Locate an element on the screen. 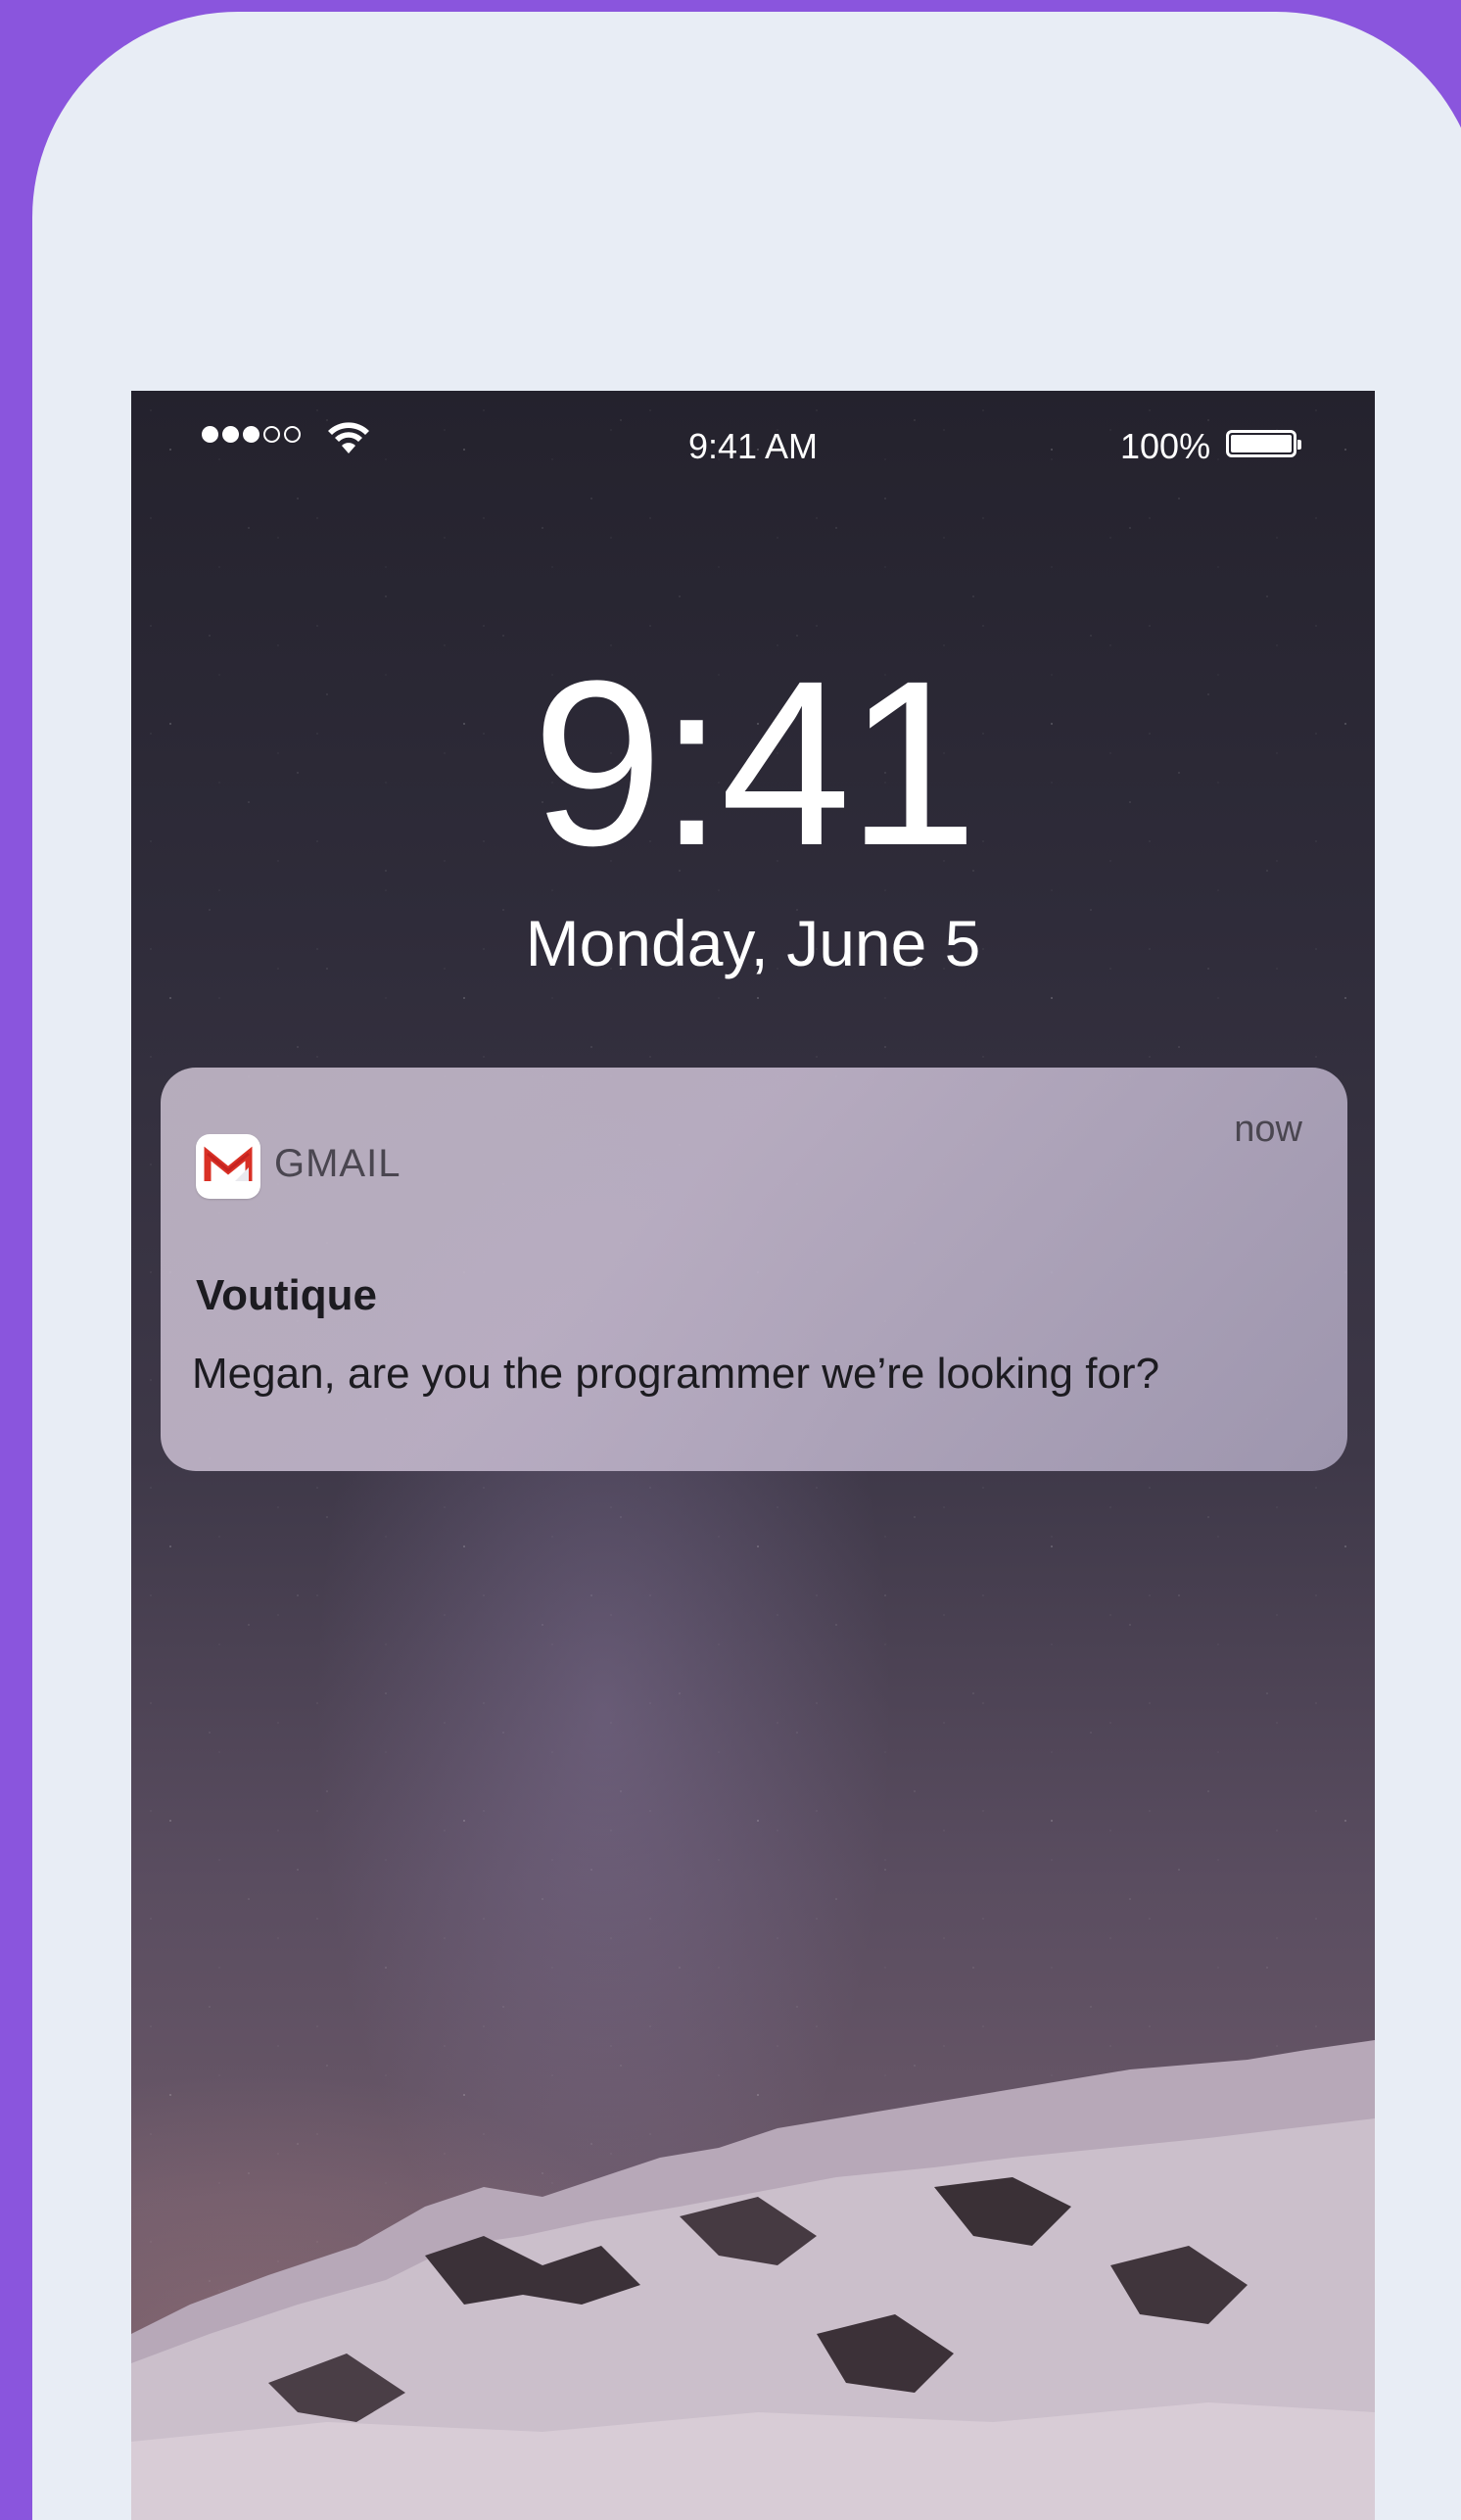  notification-time: now is located at coordinates (1268, 1129).